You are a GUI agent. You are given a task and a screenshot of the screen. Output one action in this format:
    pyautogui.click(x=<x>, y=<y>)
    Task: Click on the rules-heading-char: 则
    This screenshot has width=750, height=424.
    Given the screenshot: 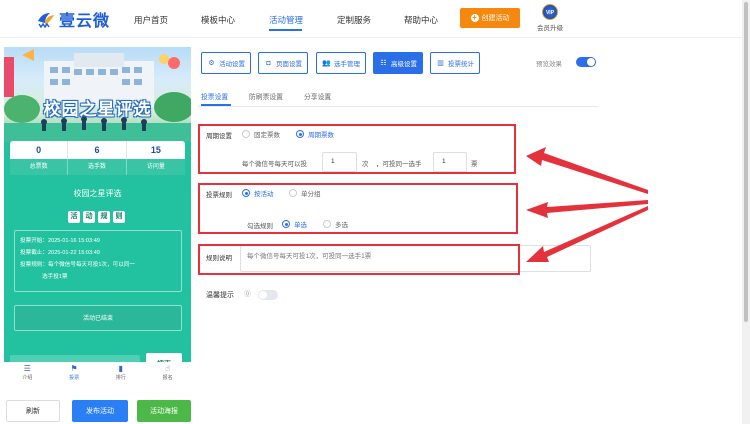 What is the action you would take?
    pyautogui.click(x=119, y=217)
    